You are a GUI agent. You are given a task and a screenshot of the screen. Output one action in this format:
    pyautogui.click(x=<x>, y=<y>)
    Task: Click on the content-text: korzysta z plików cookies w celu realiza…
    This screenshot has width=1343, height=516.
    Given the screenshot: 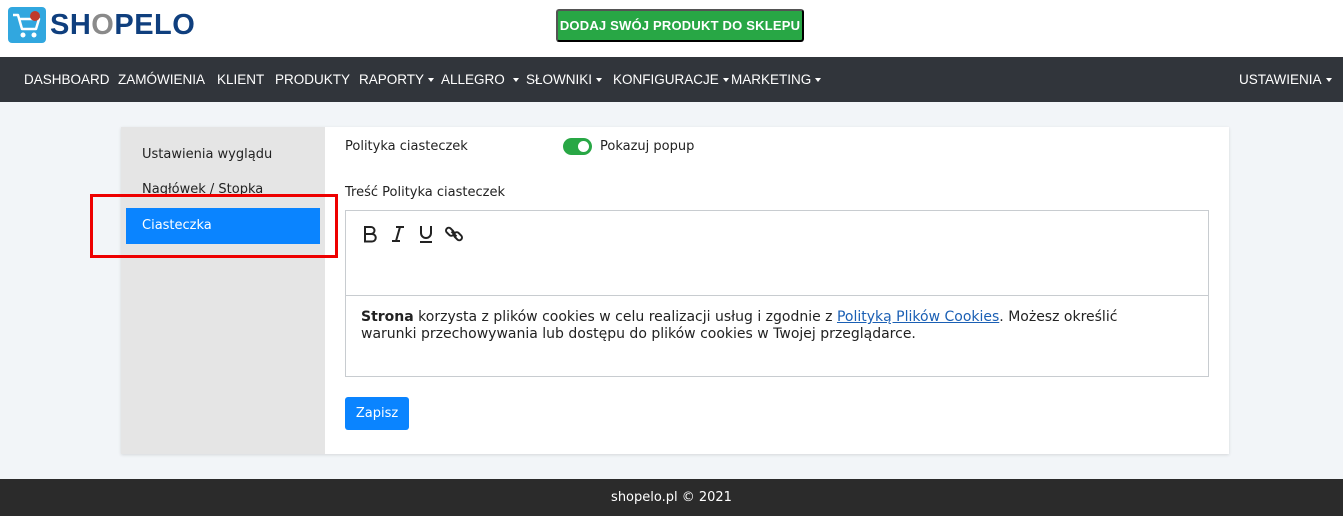 What is the action you would take?
    pyautogui.click(x=625, y=317)
    